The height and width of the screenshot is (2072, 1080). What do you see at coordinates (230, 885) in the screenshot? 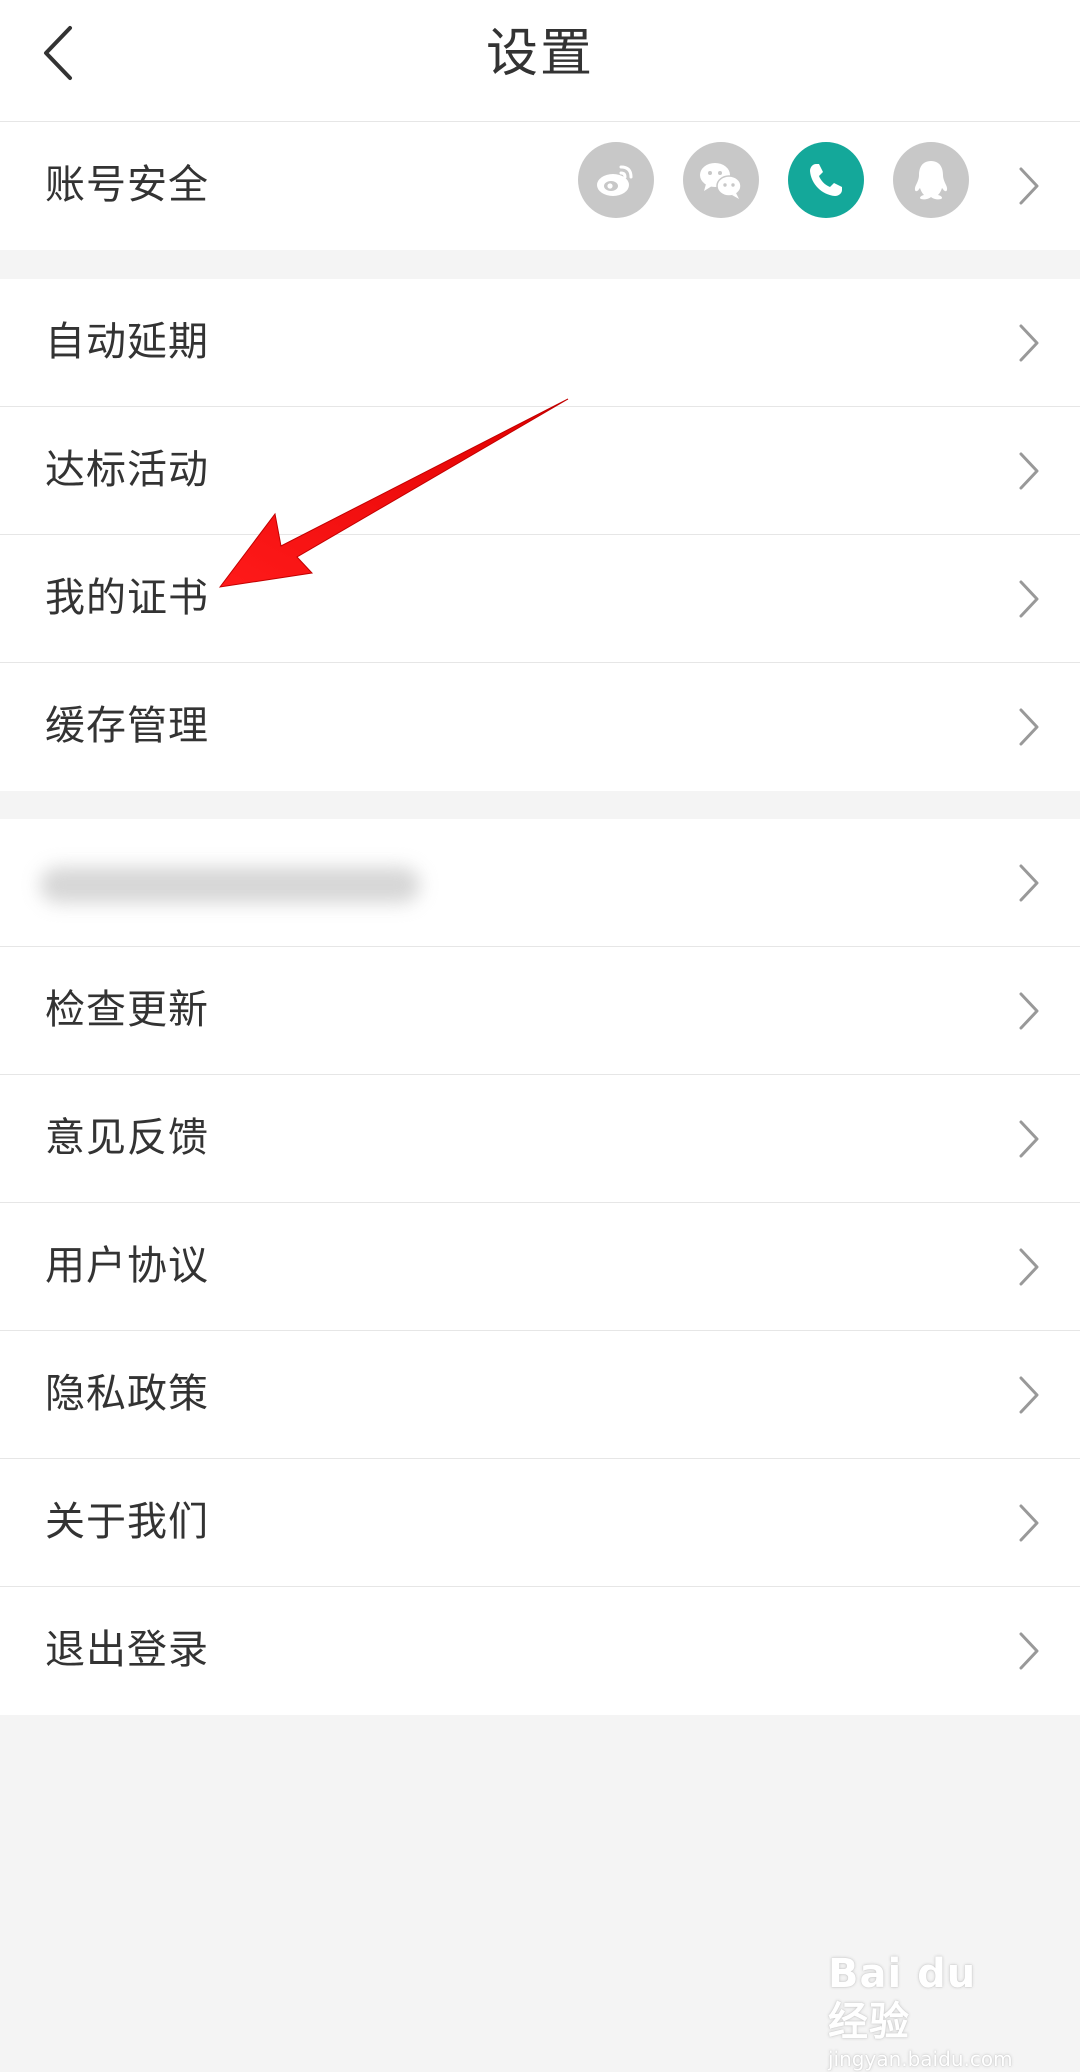
I see `redacted-text` at bounding box center [230, 885].